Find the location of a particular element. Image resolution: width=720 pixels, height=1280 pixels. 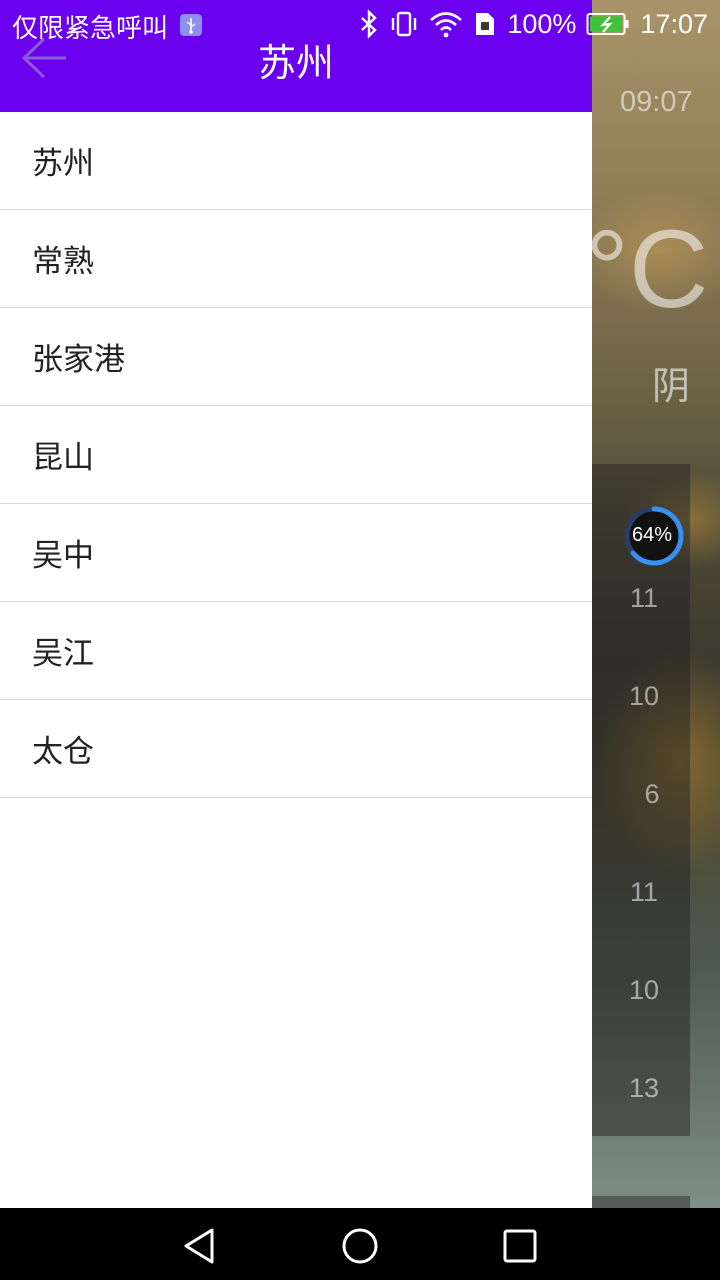

background-temperature-unit: °C is located at coordinates (647, 269).